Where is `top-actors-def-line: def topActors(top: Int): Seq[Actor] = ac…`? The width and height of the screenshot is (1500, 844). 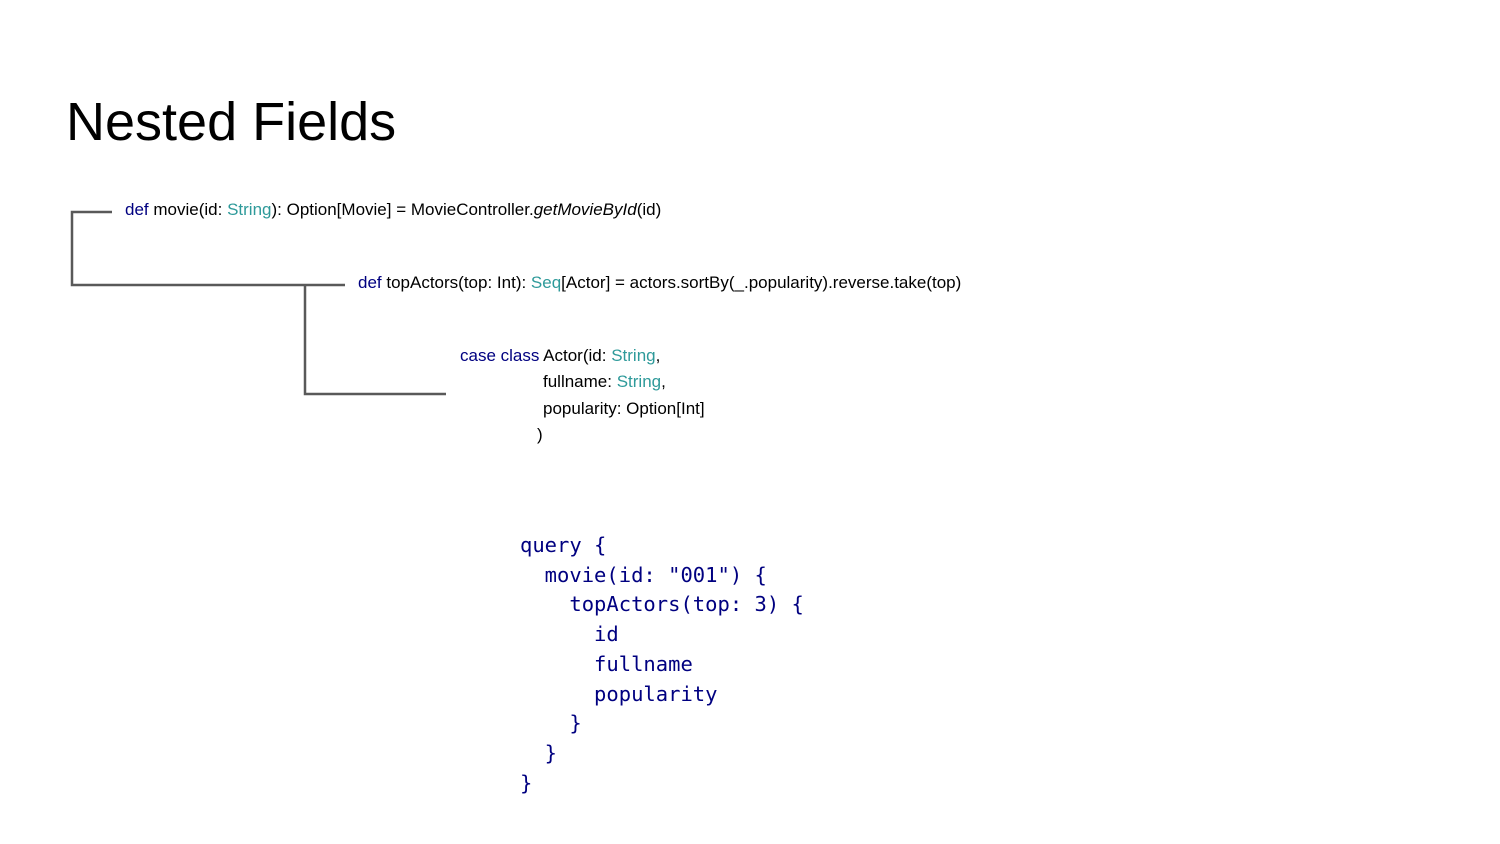 top-actors-def-line: def topActors(top: Int): Seq[Actor] = ac… is located at coordinates (659, 283).